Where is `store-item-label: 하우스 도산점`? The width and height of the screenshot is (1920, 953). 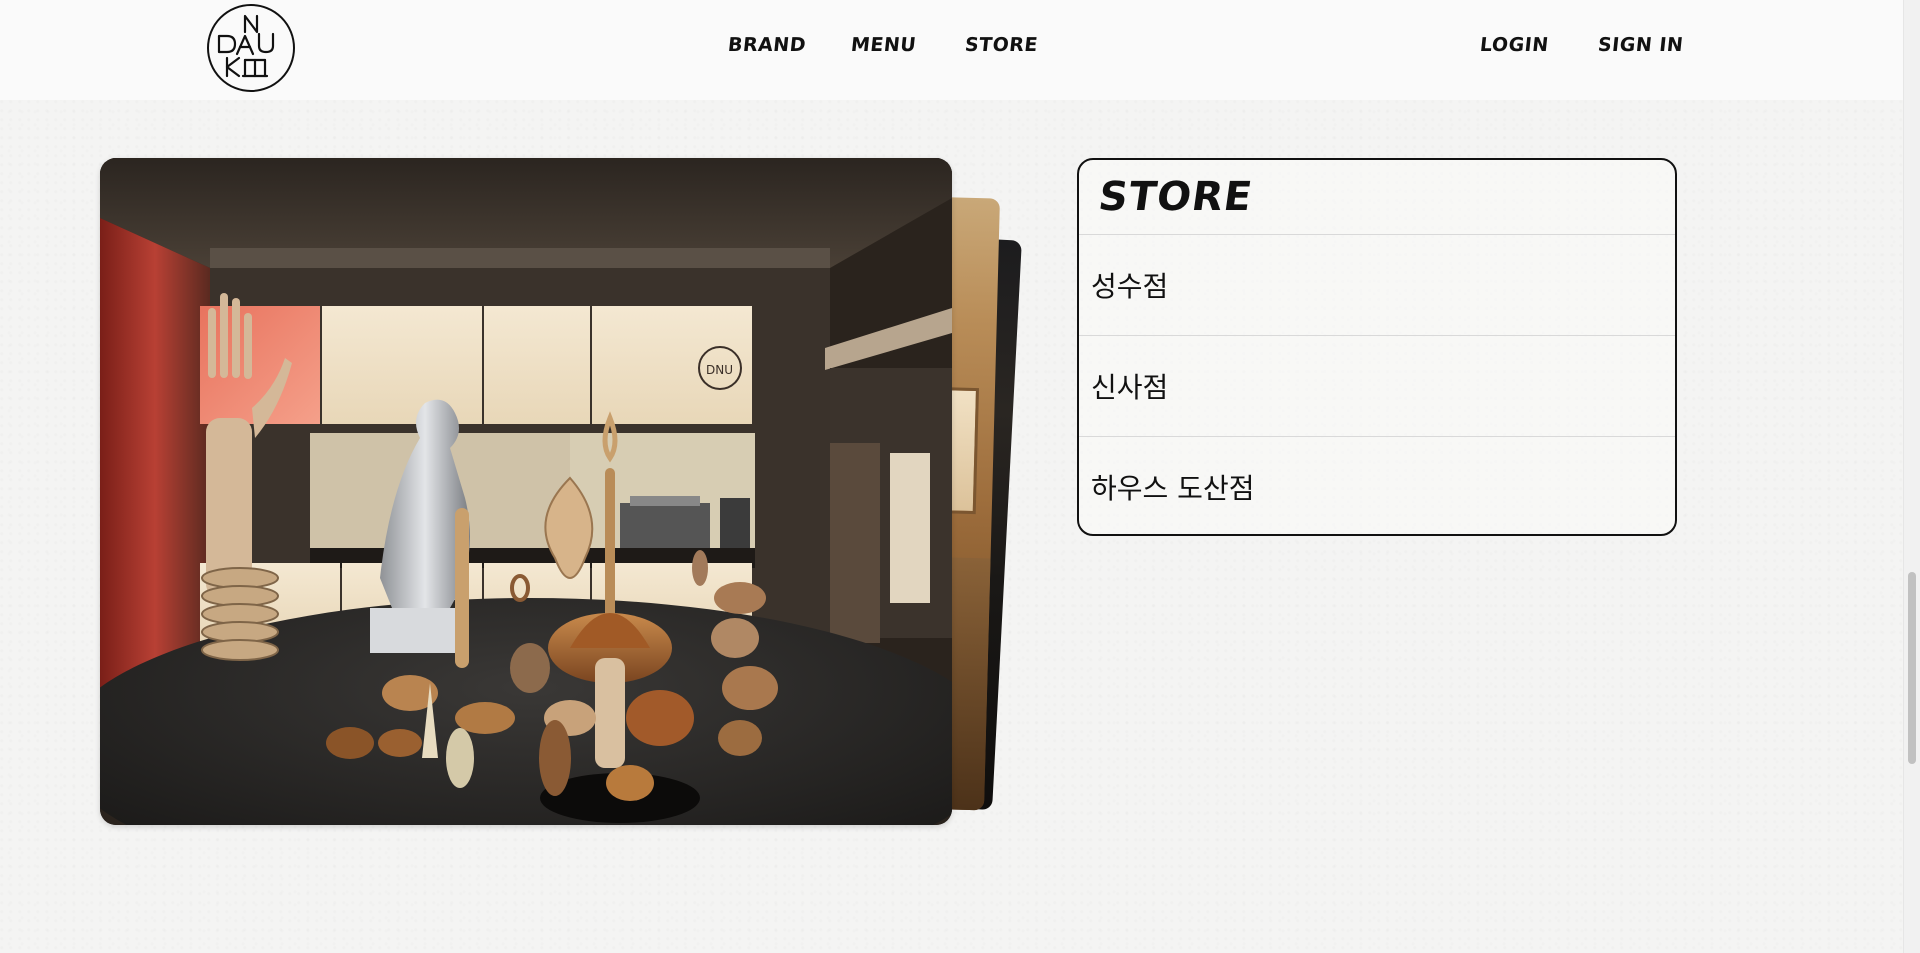 store-item-label: 하우스 도산점 is located at coordinates (1173, 488).